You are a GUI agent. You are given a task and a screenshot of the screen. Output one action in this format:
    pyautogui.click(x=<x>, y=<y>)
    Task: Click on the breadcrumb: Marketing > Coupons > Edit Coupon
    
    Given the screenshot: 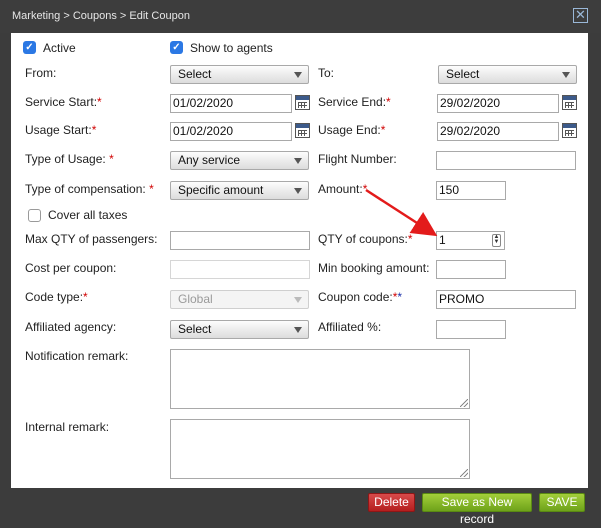 What is the action you would take?
    pyautogui.click(x=101, y=16)
    